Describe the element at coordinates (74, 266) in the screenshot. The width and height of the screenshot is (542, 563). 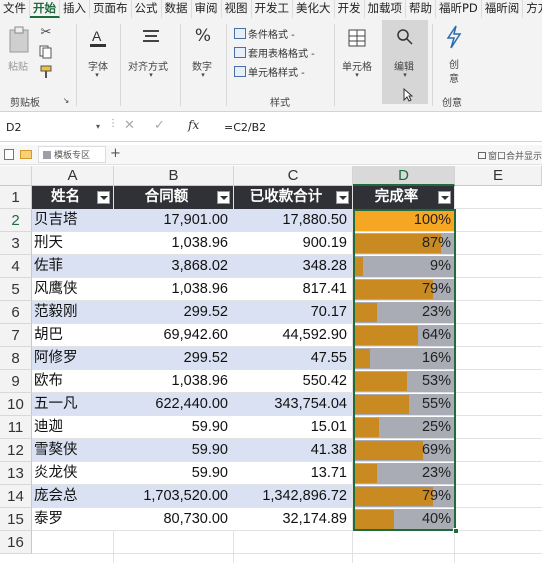
I see `cell-name: 佐菲` at that location.